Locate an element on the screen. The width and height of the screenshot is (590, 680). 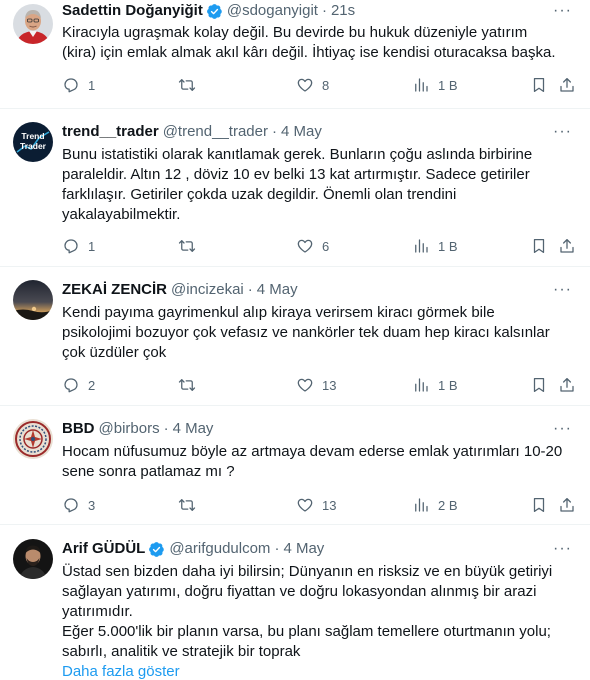
author-name: trend__trader is located at coordinates (110, 132).